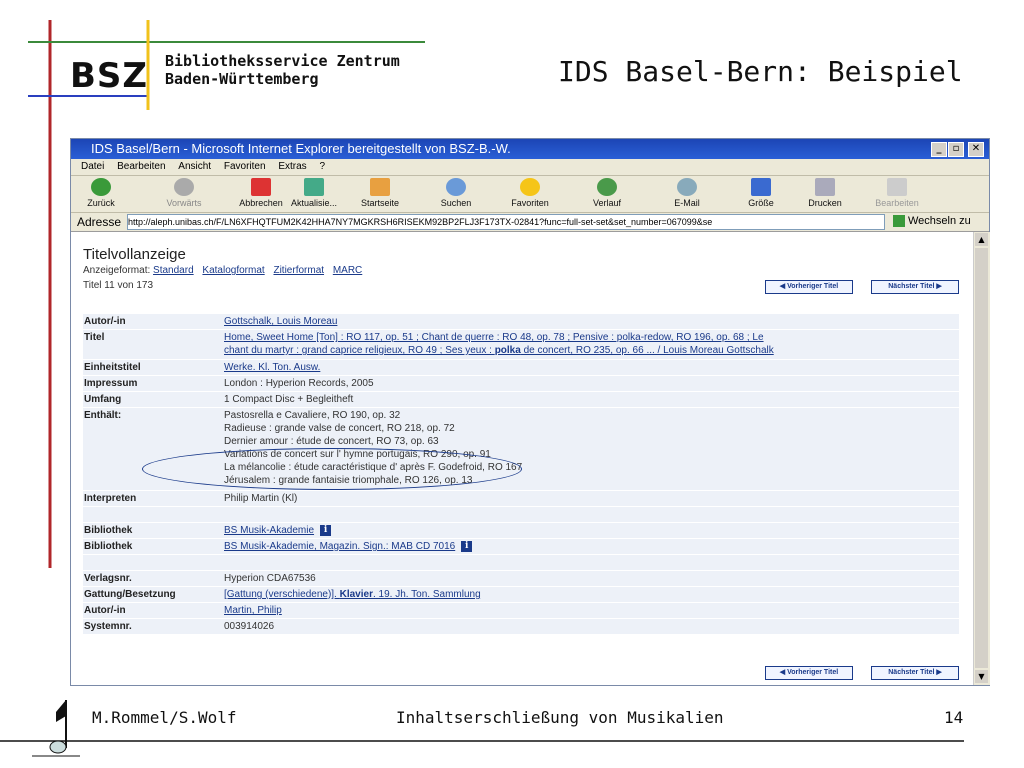 The height and width of the screenshot is (768, 1024). What do you see at coordinates (591, 530) in the screenshot?
I see `field-value: BS Musik-Akademie i` at bounding box center [591, 530].